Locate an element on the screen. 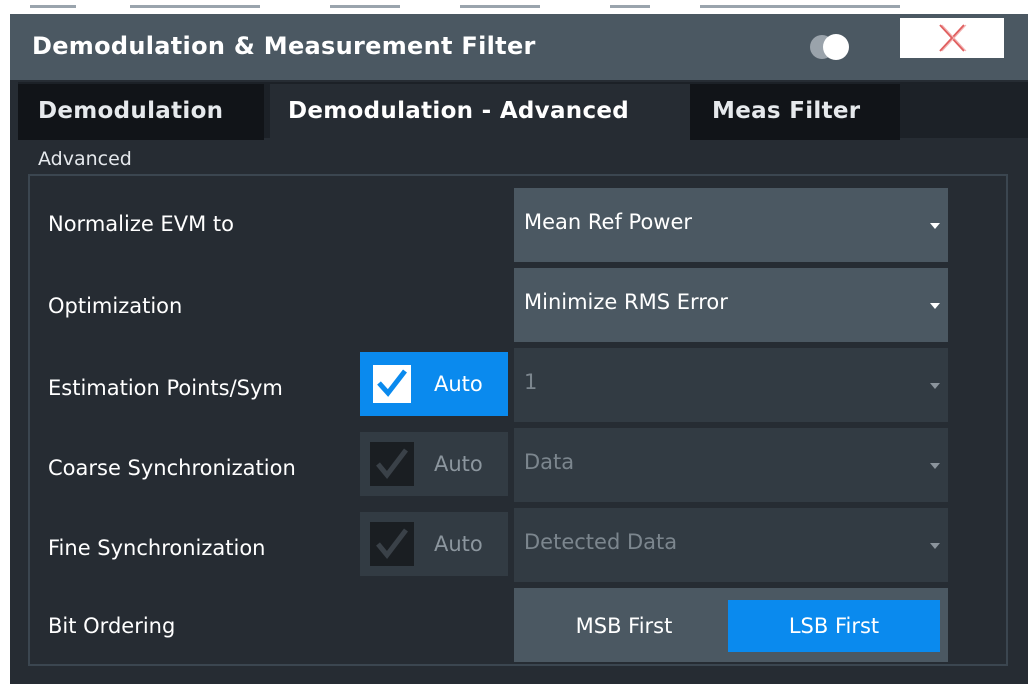 Image resolution: width=1034 pixels, height=684 pixels. coarse-sync-value: Data is located at coordinates (549, 462).